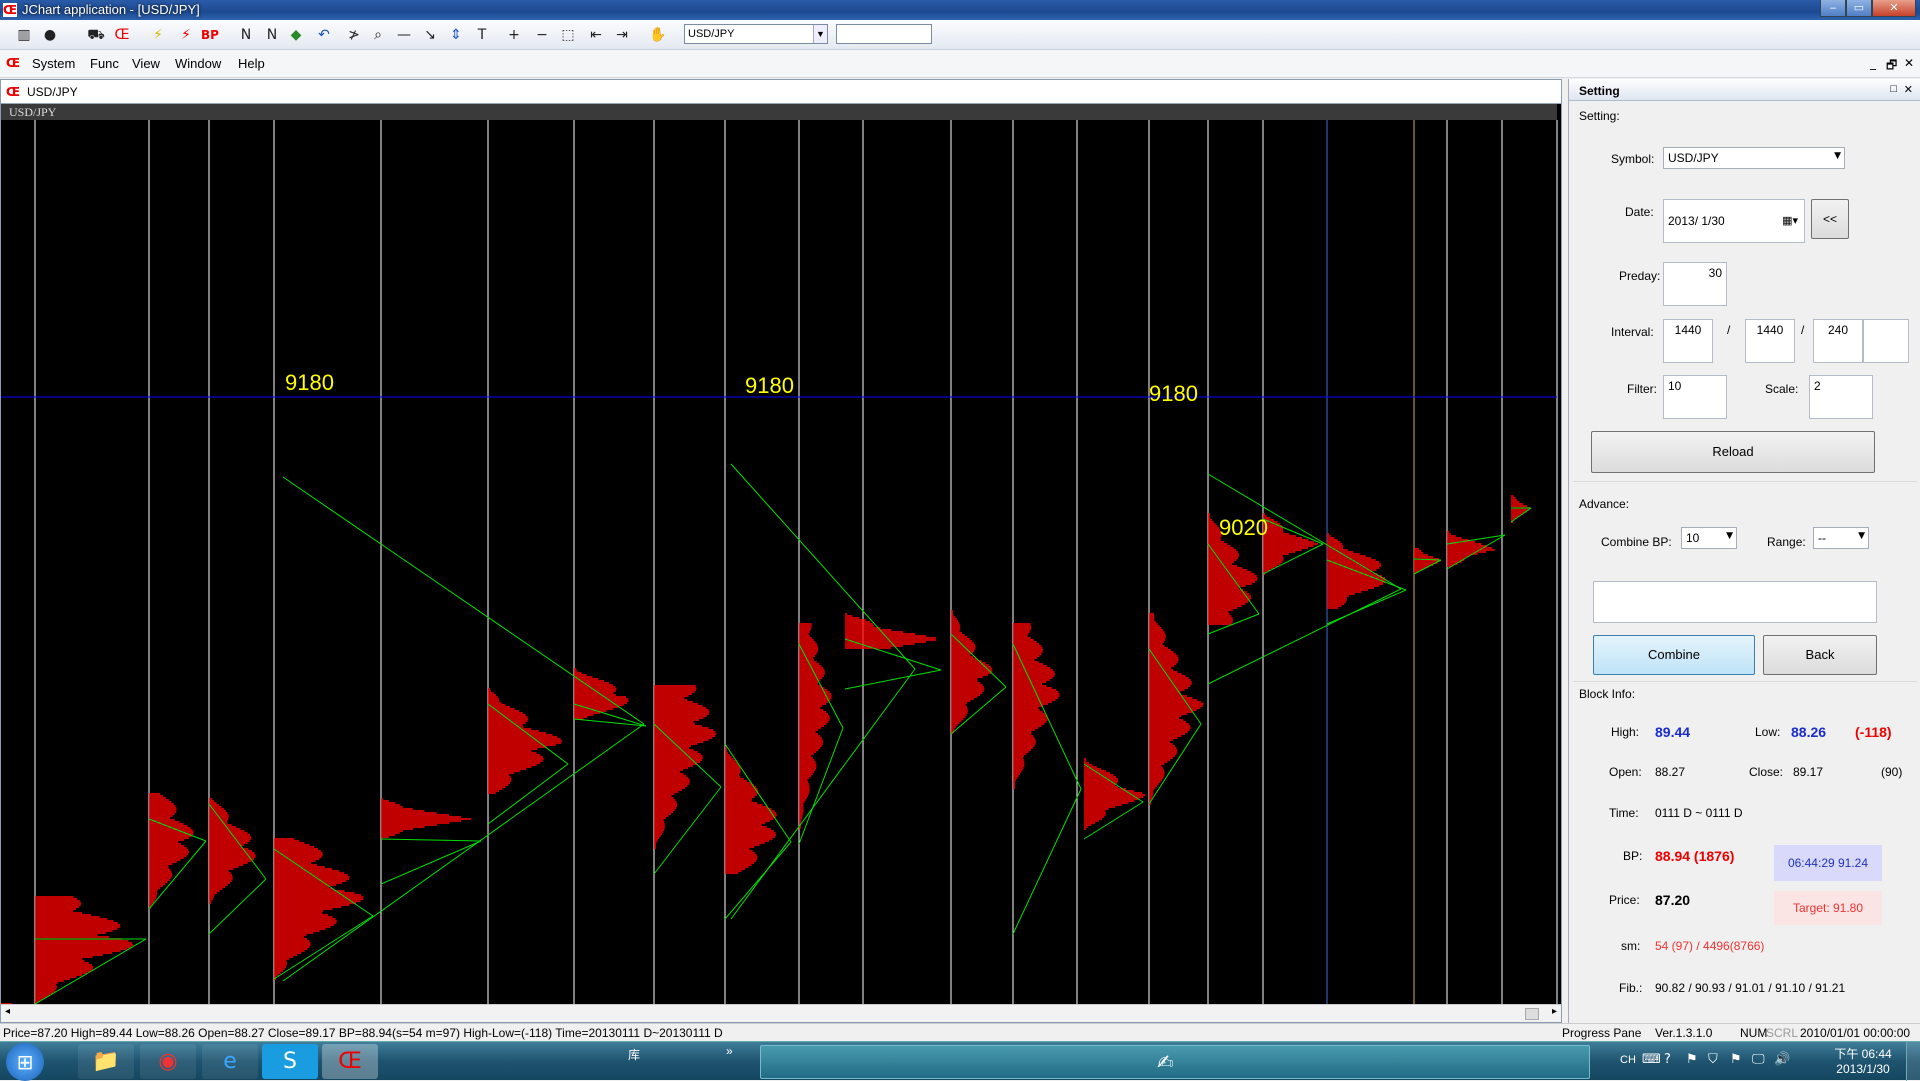  Describe the element at coordinates (1733, 452) in the screenshot. I see `reload-button: Reload` at that location.